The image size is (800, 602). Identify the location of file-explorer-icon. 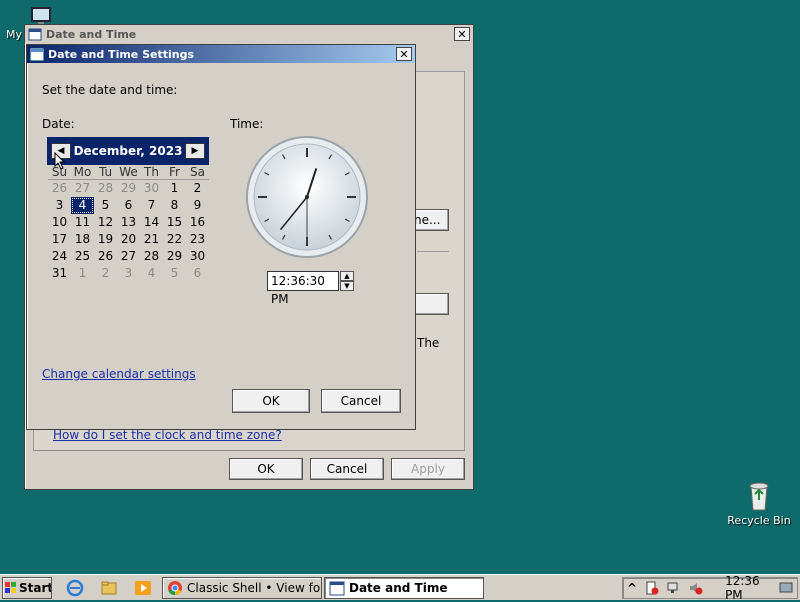
(109, 588).